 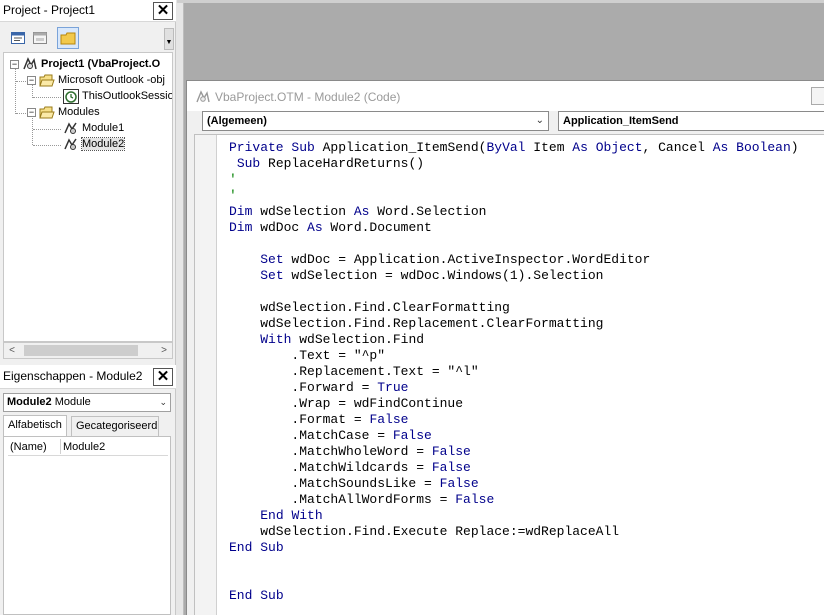 What do you see at coordinates (237, 121) in the screenshot?
I see `object-combobox-value: (Algemeen)` at bounding box center [237, 121].